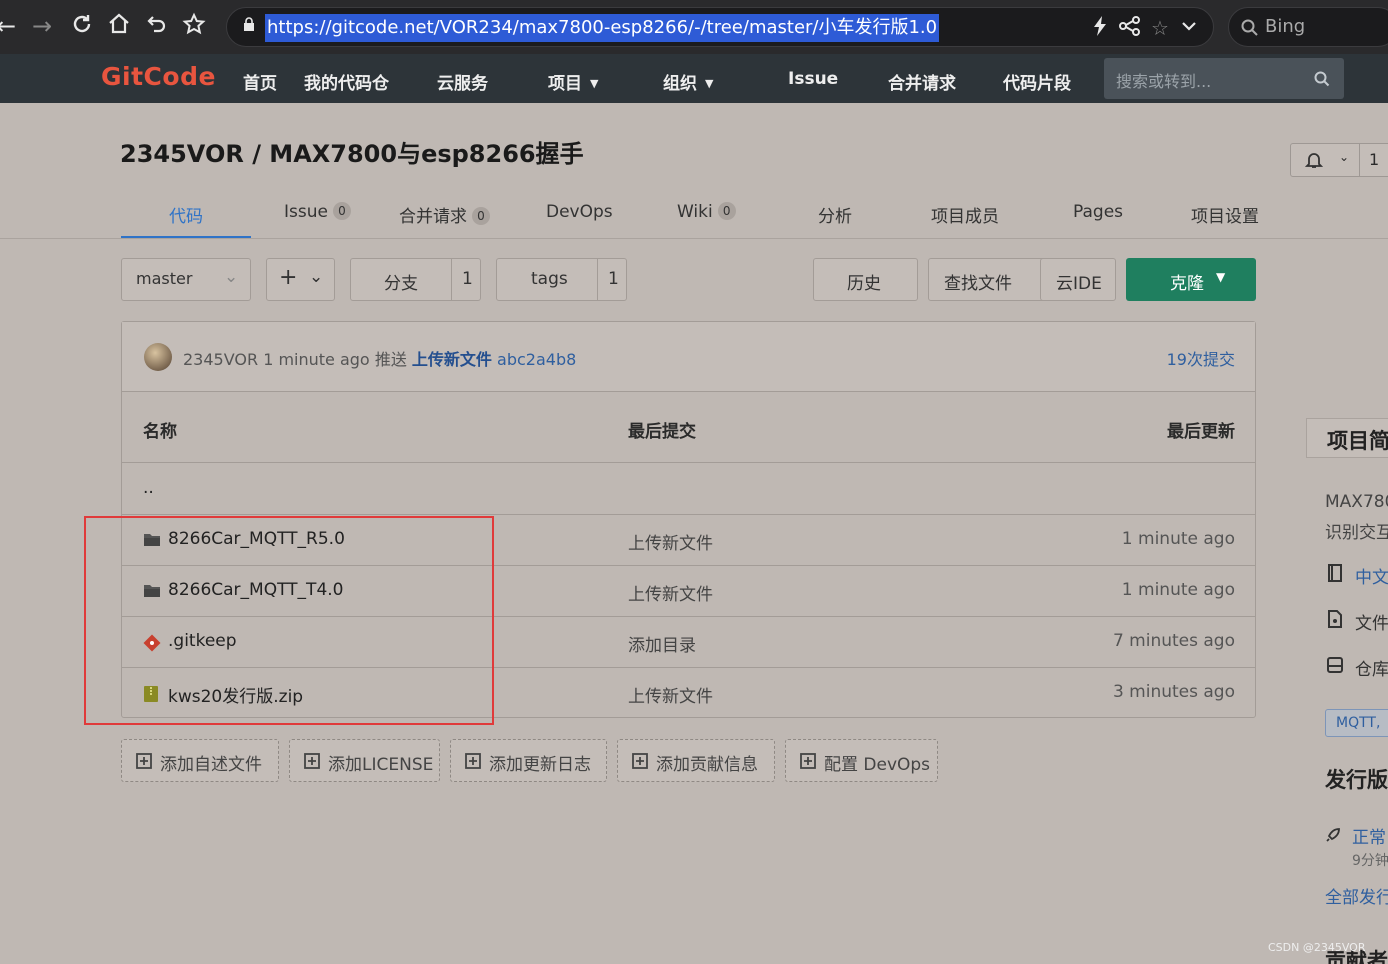  What do you see at coordinates (813, 79) in the screenshot?
I see `nav-issue: Issue` at bounding box center [813, 79].